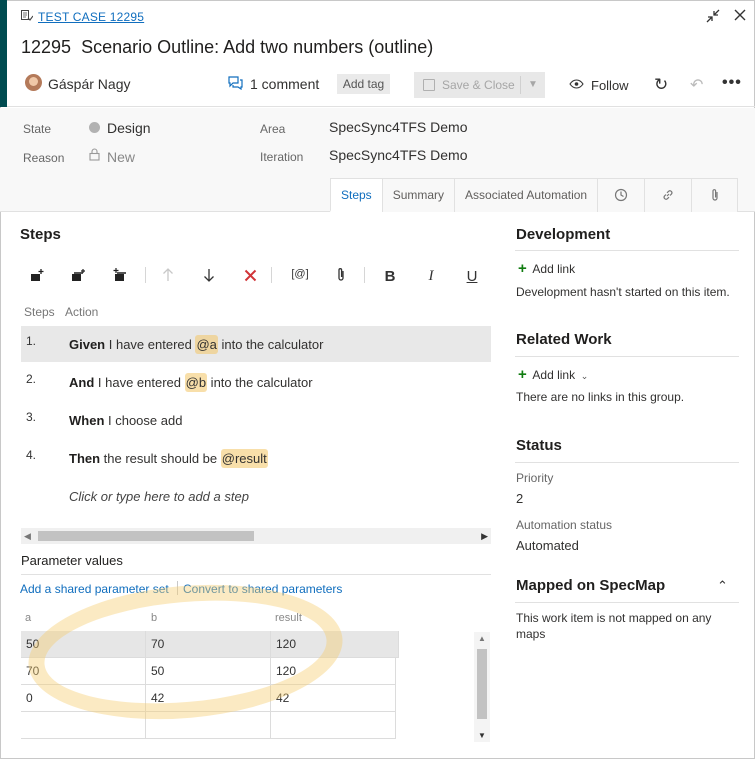  I want to click on step-action: Then the result should be @result, so click(168, 458).